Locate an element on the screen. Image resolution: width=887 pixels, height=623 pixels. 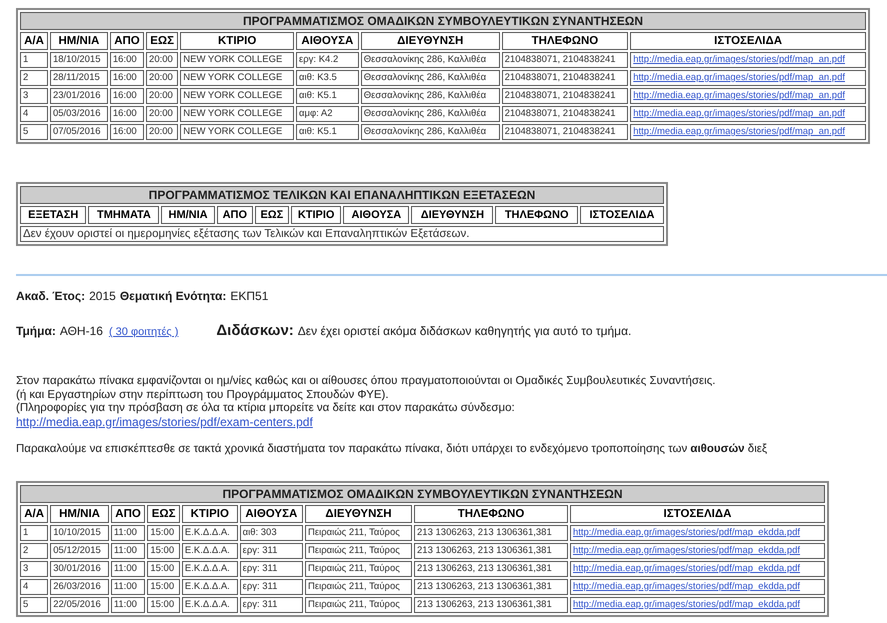
notice-text: Στον παρακάτω πίνακα εμφανίζονται οι ημ/νίες καθώς και οι αίθουσες όπου πραγματοποιούνται οι Ομαδικές Συμβουλευτικές Συναντήσεις. is located at coordinates (366, 381).